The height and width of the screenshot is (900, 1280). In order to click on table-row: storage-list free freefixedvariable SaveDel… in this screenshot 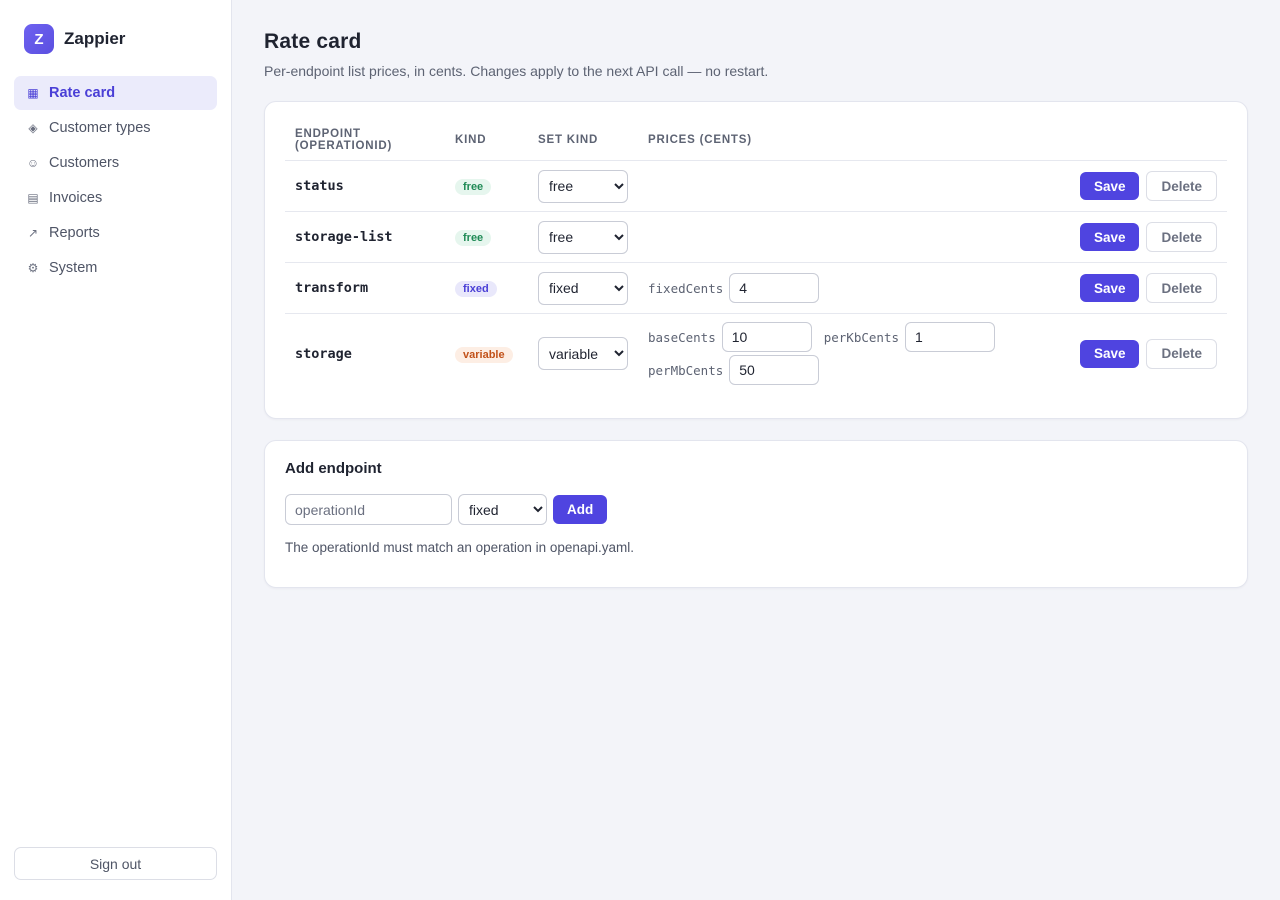, I will do `click(756, 237)`.